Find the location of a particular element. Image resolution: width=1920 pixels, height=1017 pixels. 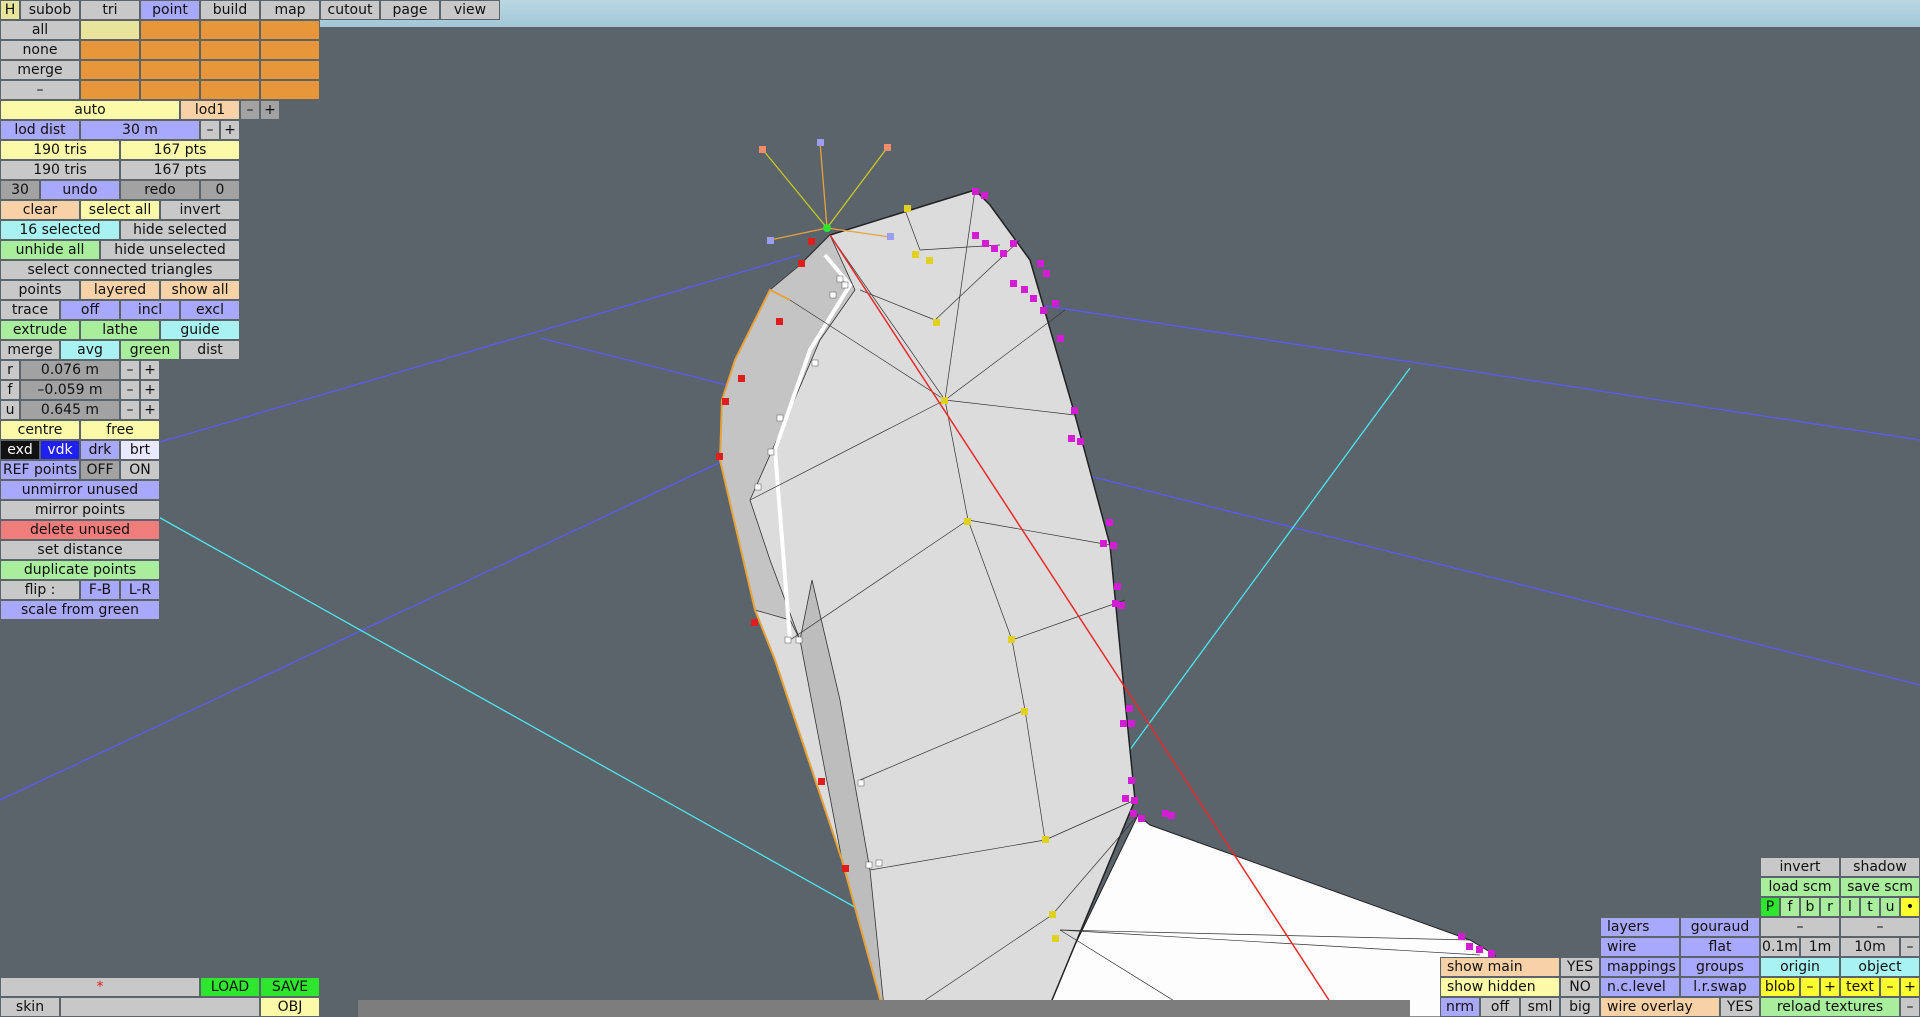

load-scm-button: load scm is located at coordinates (1800, 887).